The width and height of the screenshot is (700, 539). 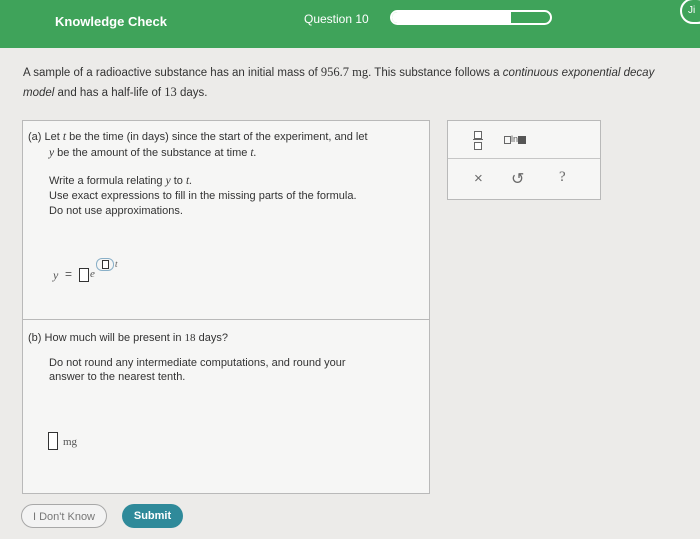 I want to click on math-toolbox: ln × ↺ ?, so click(x=524, y=160).